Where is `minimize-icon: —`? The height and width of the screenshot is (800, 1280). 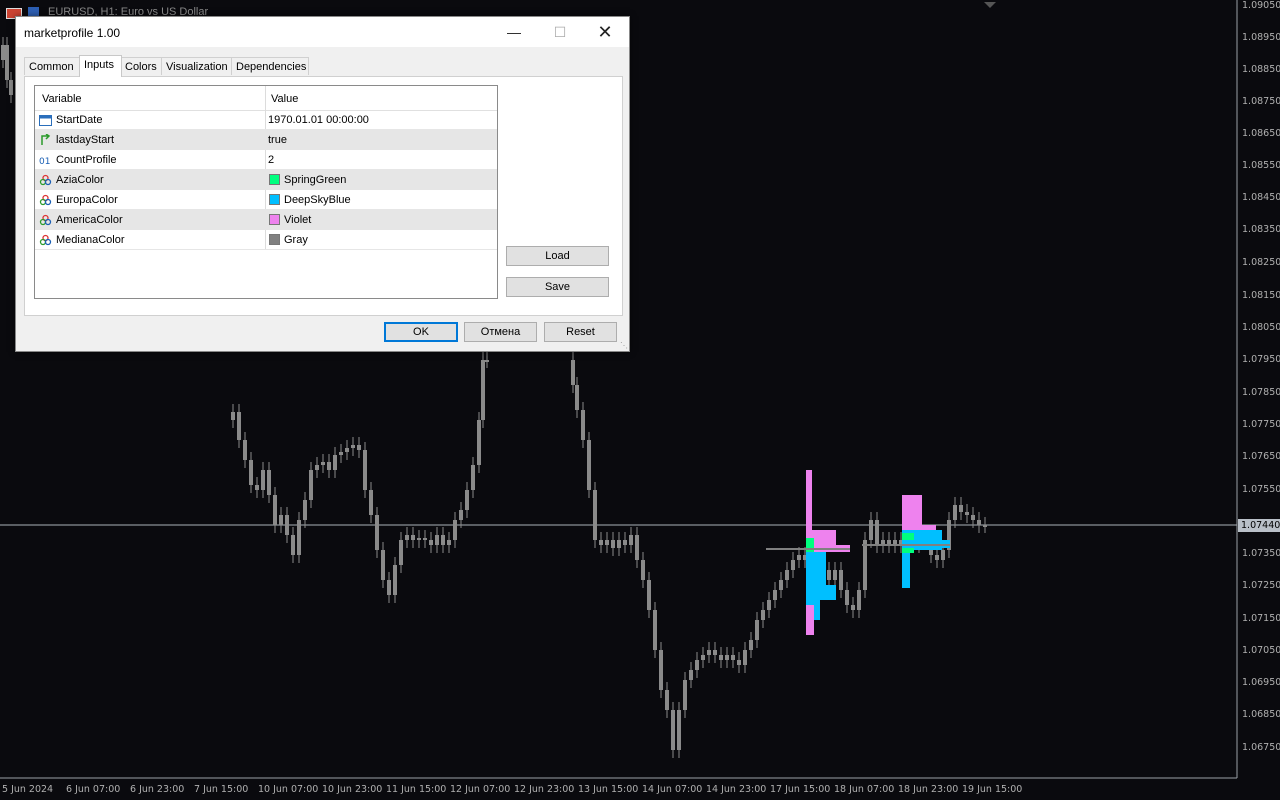 minimize-icon: — is located at coordinates (514, 32).